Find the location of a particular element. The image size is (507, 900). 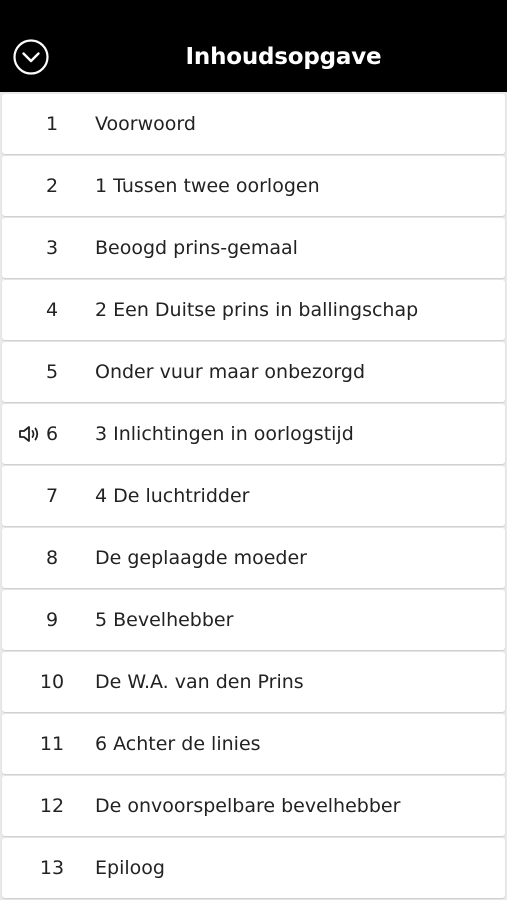

chevron-down-circle-icon is located at coordinates (31, 57).